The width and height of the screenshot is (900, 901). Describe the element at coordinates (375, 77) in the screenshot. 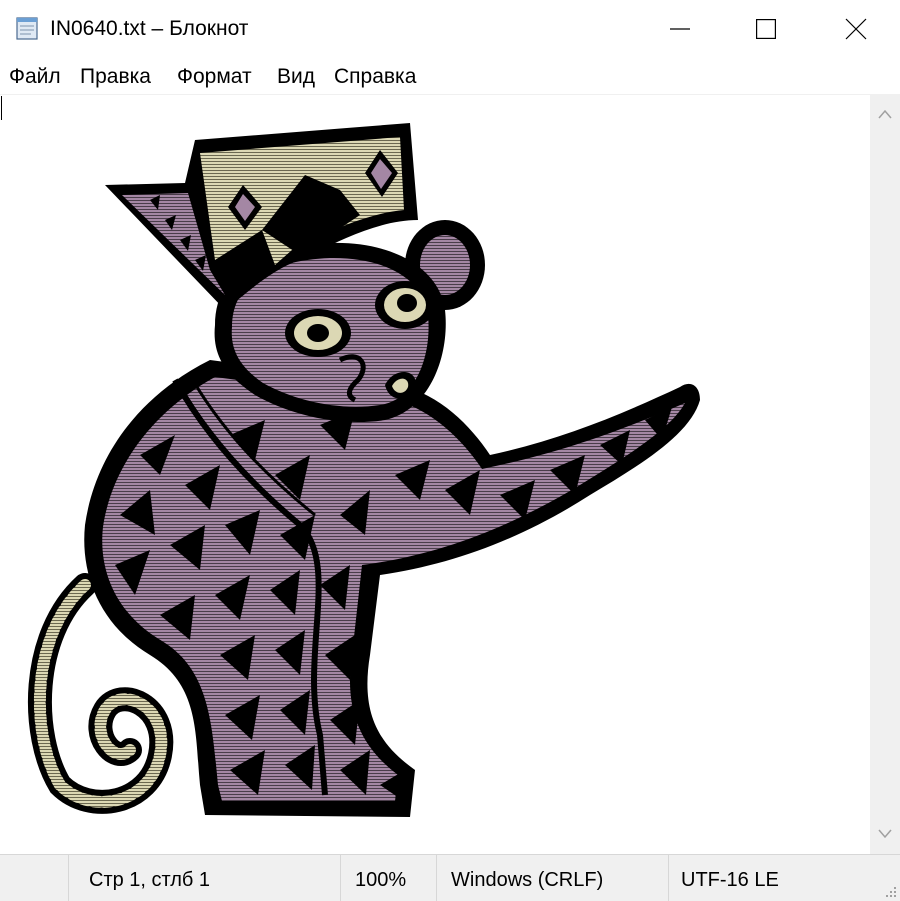

I see `menu-help: Справка` at that location.